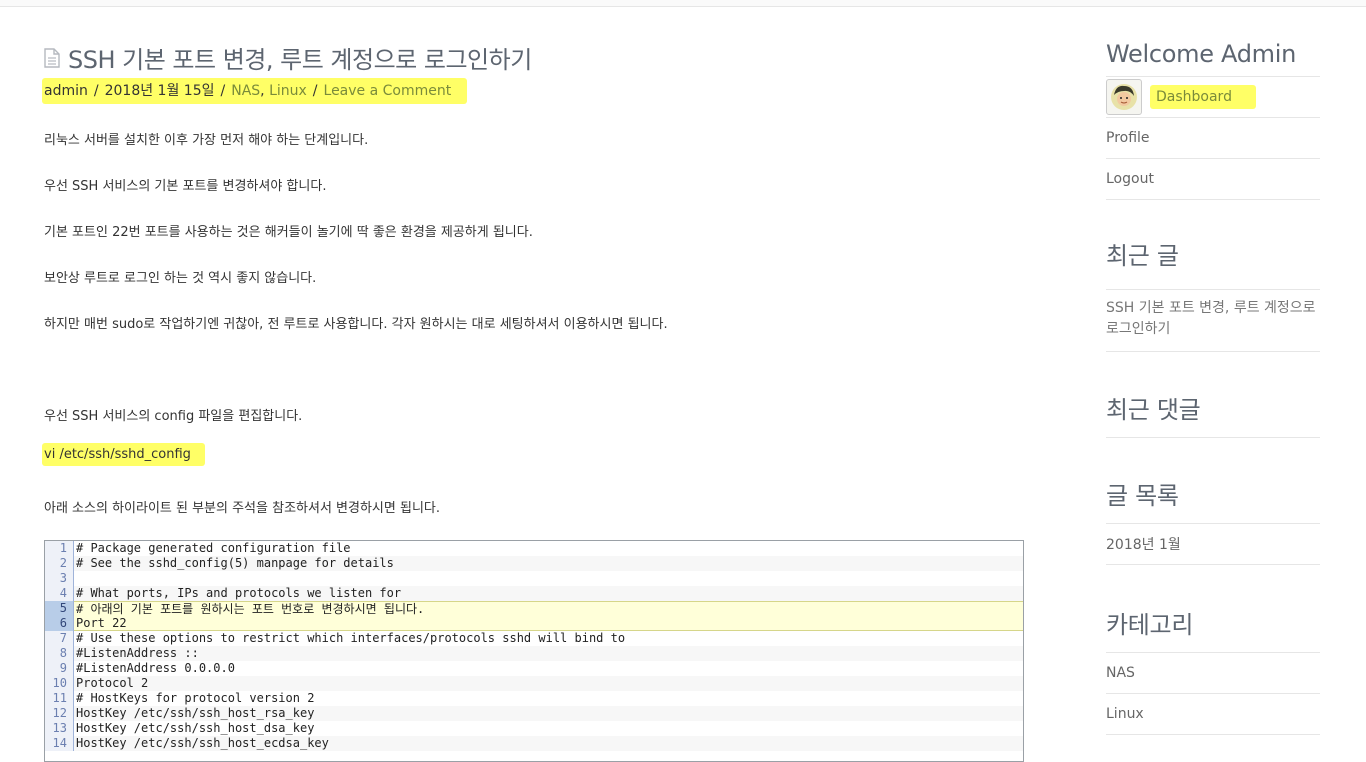 Image resolution: width=1366 pixels, height=762 pixels. Describe the element at coordinates (683, 3) in the screenshot. I see `top-bar` at that location.